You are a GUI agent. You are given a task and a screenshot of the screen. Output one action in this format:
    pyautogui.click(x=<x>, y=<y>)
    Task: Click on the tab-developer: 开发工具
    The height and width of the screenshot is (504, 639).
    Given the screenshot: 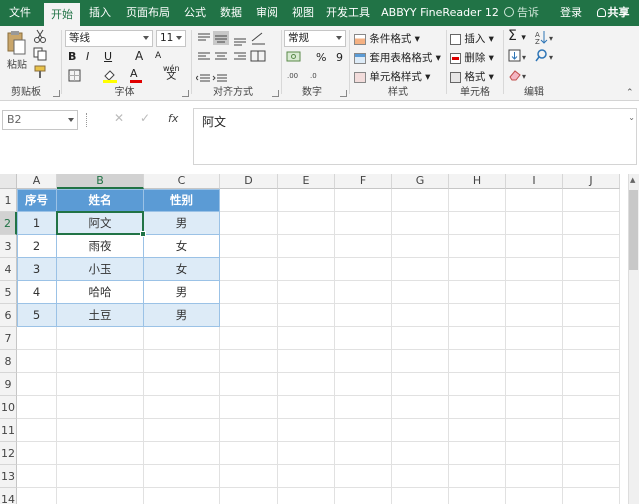 What is the action you would take?
    pyautogui.click(x=348, y=13)
    